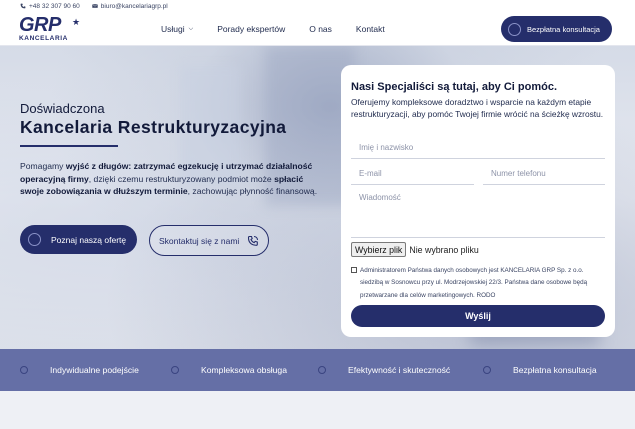  What do you see at coordinates (62, 108) in the screenshot?
I see `hero-subtitle: Doświadczona` at bounding box center [62, 108].